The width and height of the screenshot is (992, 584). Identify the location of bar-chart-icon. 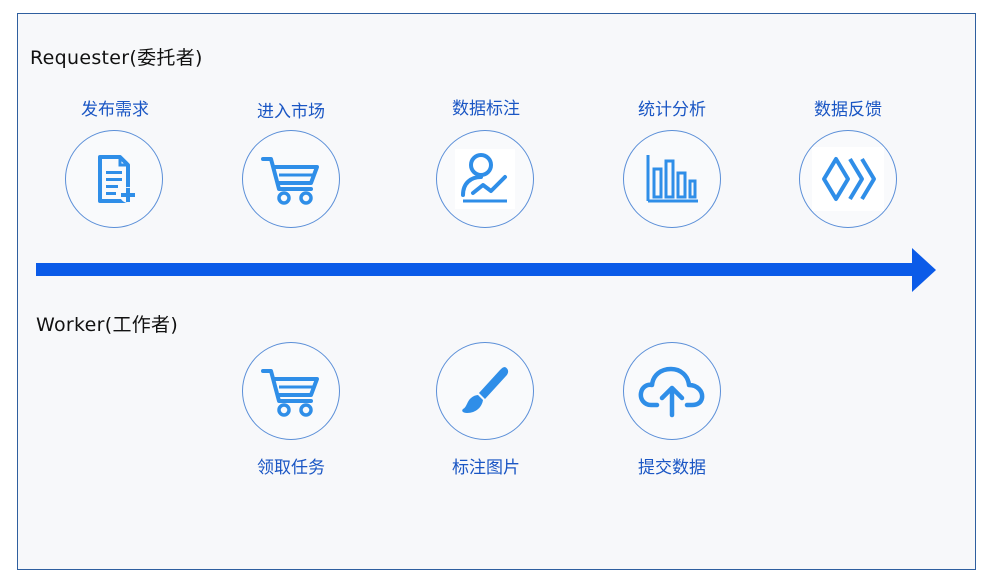
(672, 179).